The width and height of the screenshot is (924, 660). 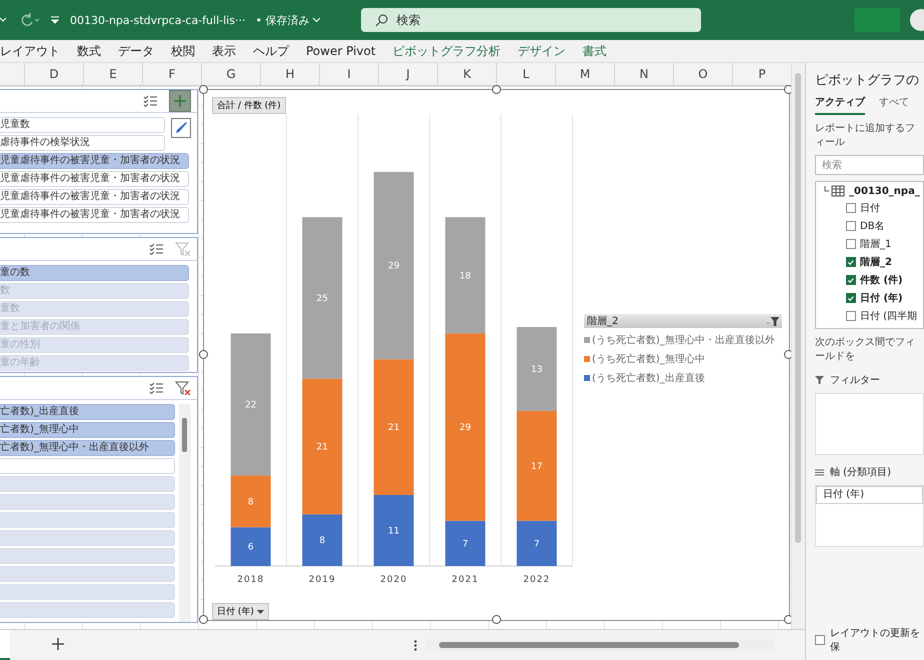 What do you see at coordinates (446, 51) in the screenshot?
I see `ribbon-tab: ピボットグラフ分析` at bounding box center [446, 51].